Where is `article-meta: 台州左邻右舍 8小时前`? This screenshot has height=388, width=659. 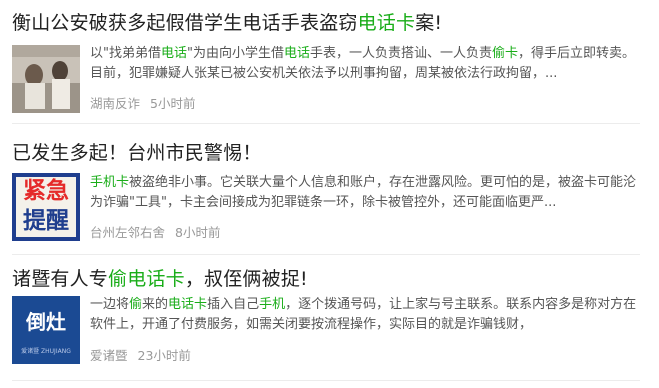 article-meta: 台州左邻右舍 8小时前 is located at coordinates (155, 231).